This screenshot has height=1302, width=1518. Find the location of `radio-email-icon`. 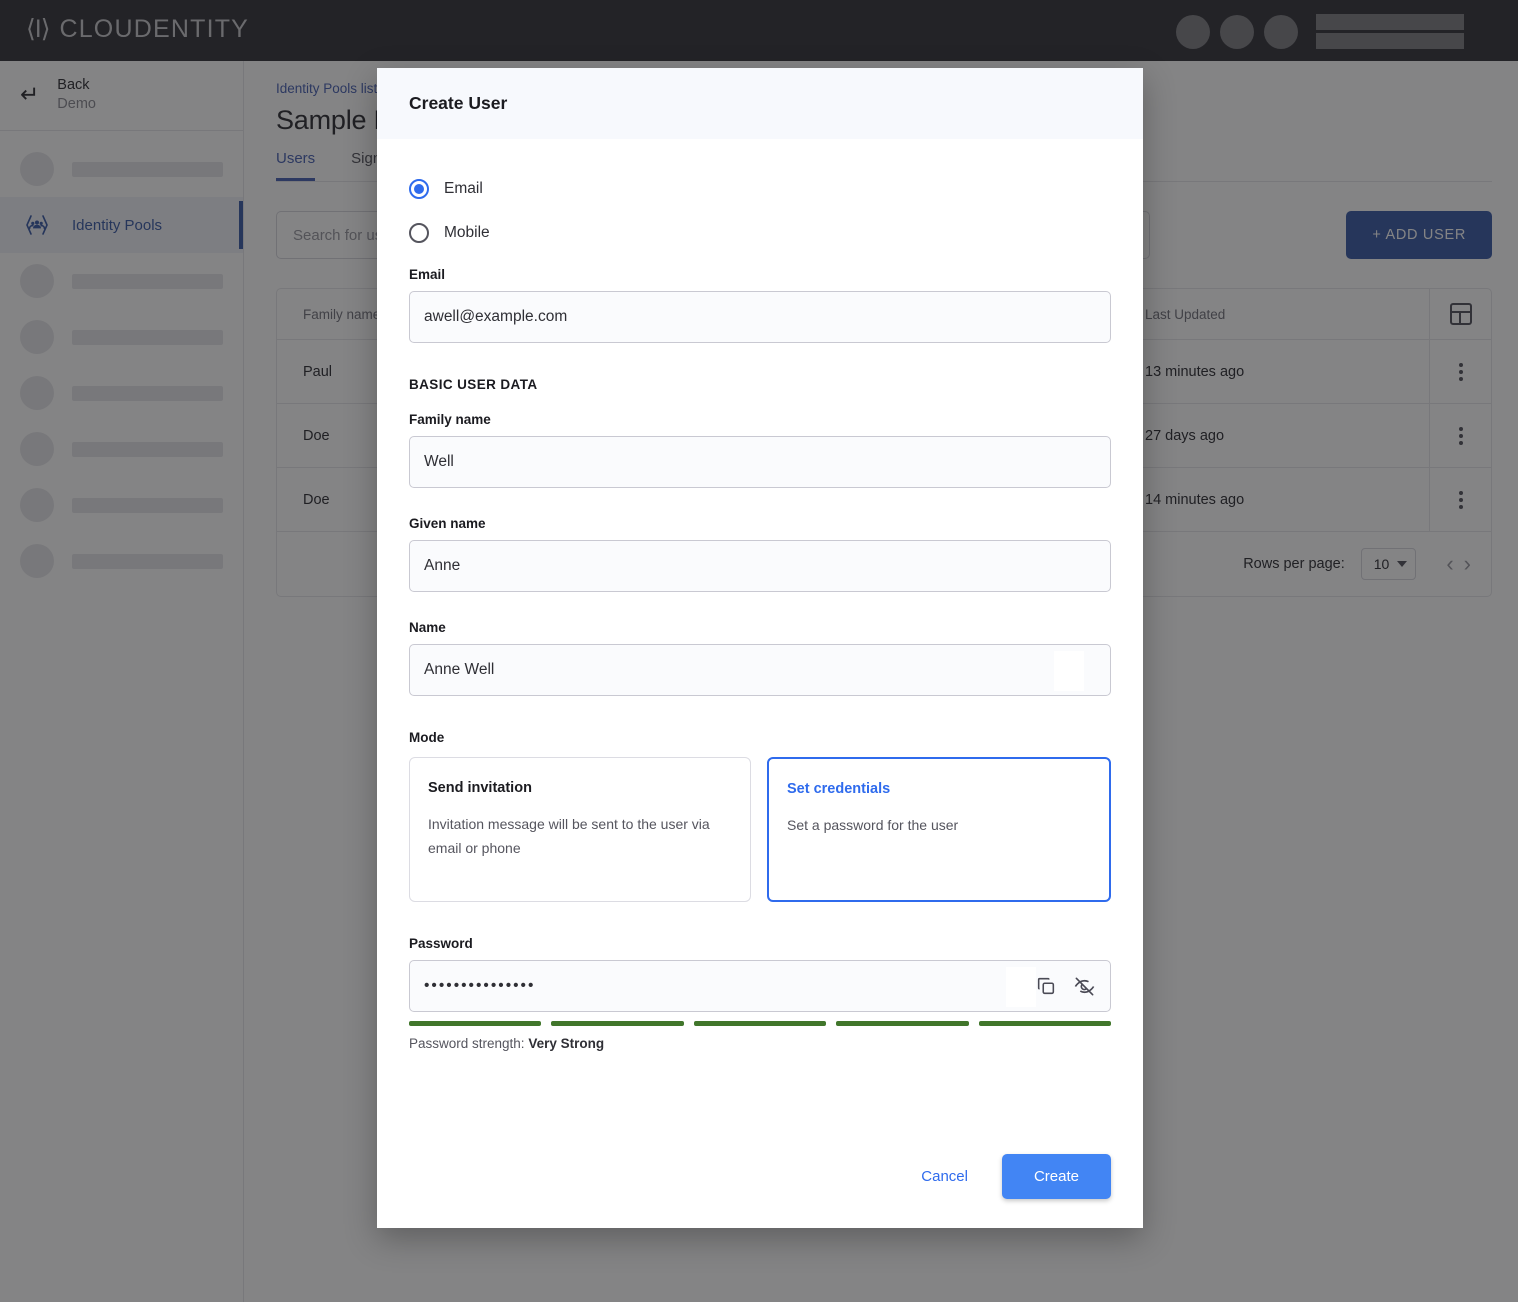

radio-email-icon is located at coordinates (419, 189).